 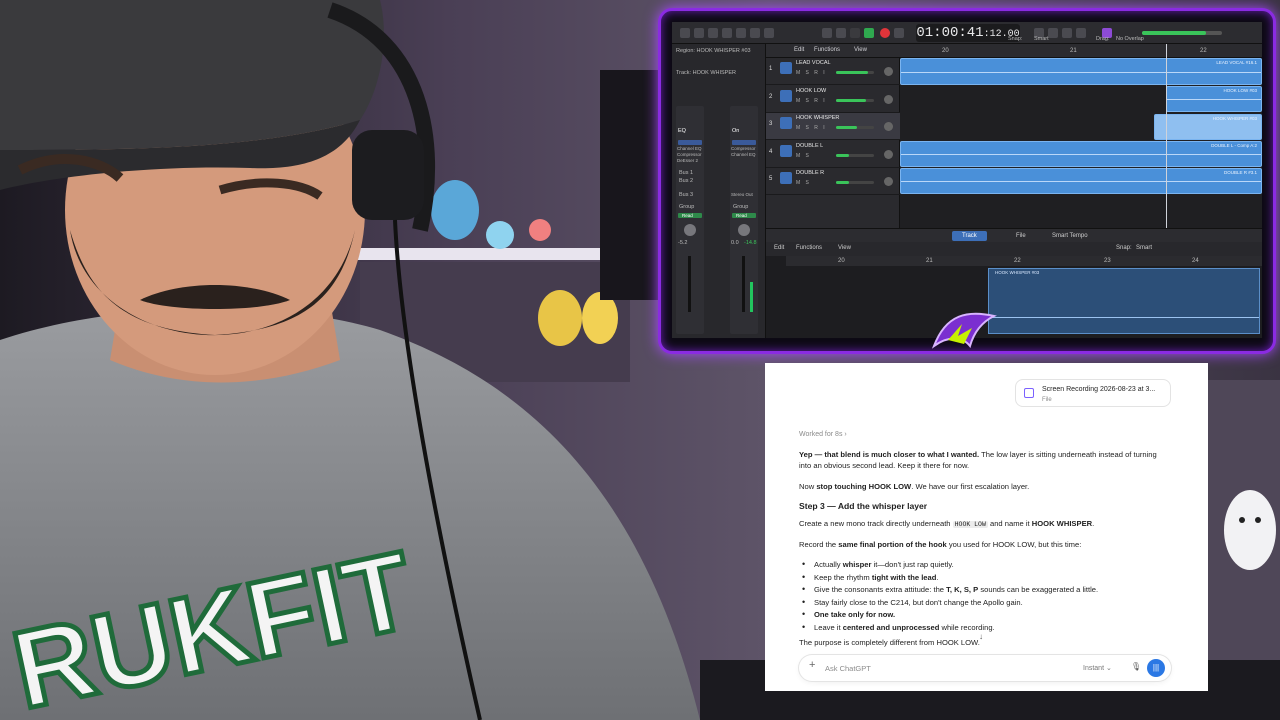 What do you see at coordinates (1081, 181) in the screenshot?
I see `region-double-r: DOUBLE R #3.1` at bounding box center [1081, 181].